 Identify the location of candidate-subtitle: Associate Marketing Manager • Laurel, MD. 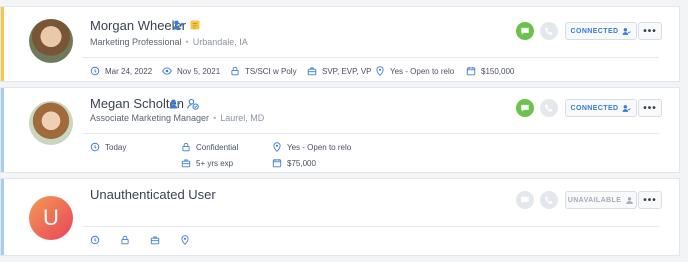
(177, 118).